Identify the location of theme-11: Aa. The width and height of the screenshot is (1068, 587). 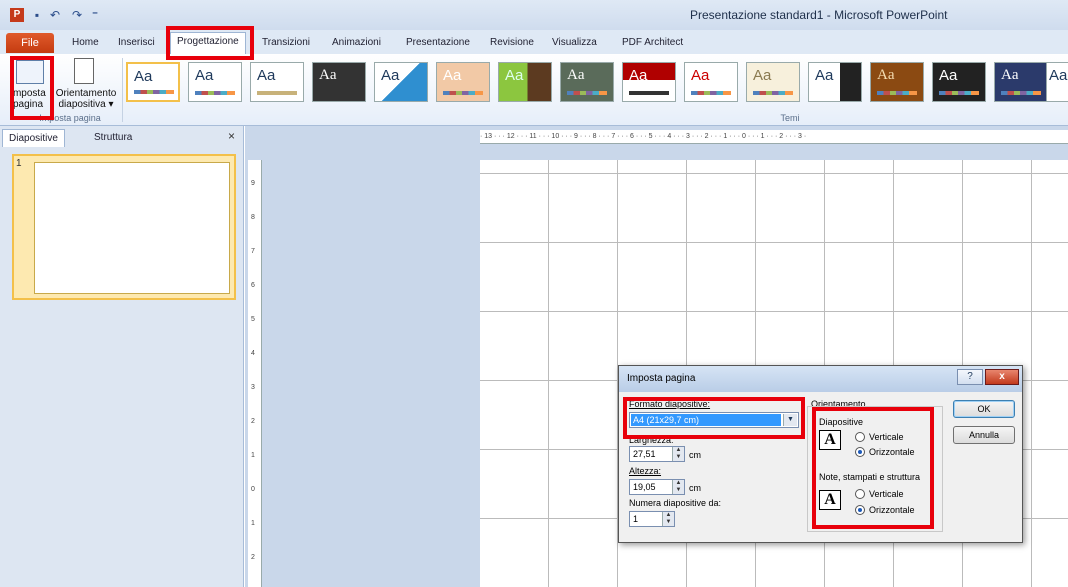
(773, 82).